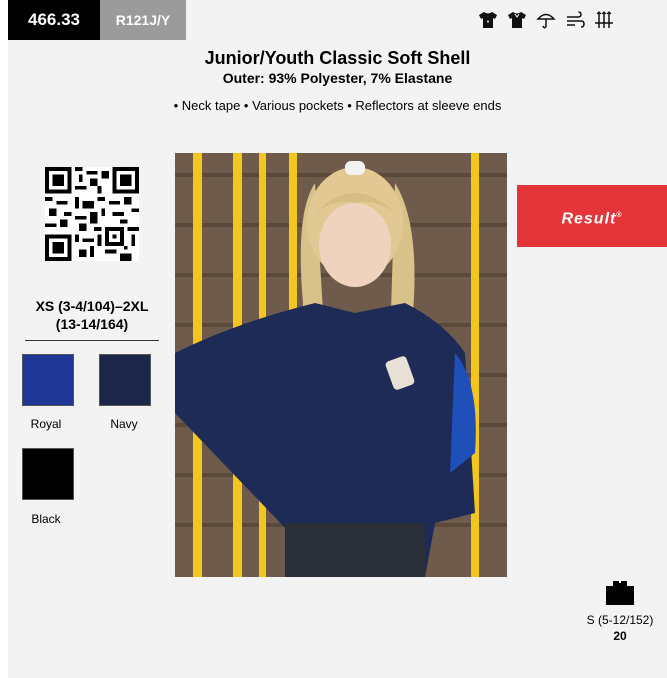 This screenshot has width=667, height=678. I want to click on qr-code-icon, so click(92, 214).